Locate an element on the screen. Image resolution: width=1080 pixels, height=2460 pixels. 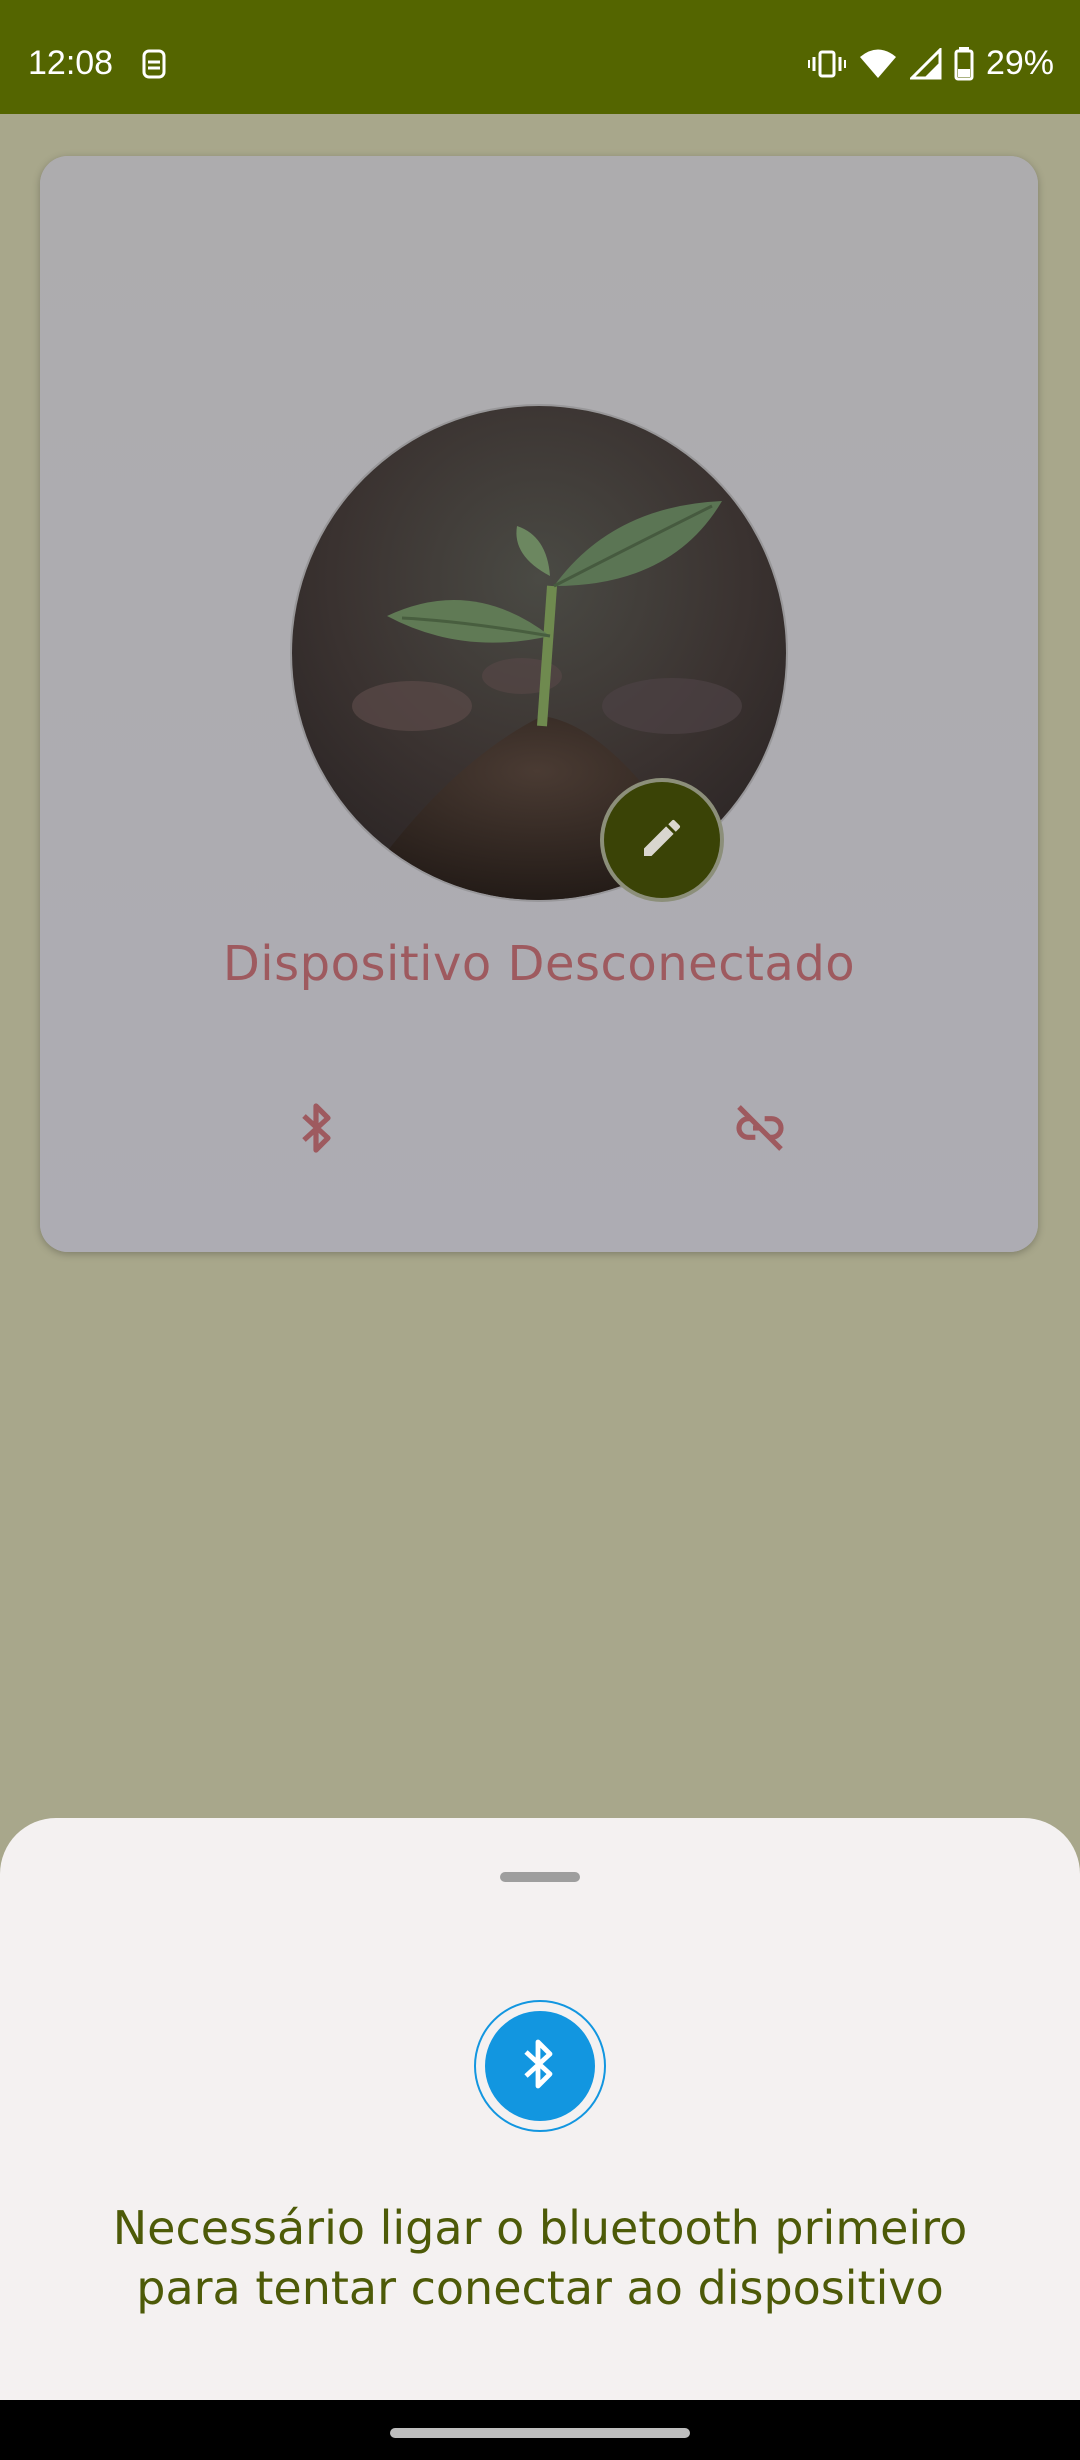
wifi-icon is located at coordinates (878, 64).